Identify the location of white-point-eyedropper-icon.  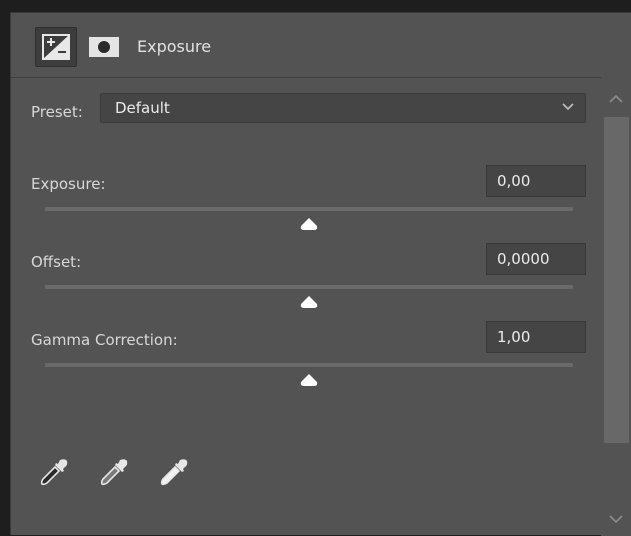
(174, 472).